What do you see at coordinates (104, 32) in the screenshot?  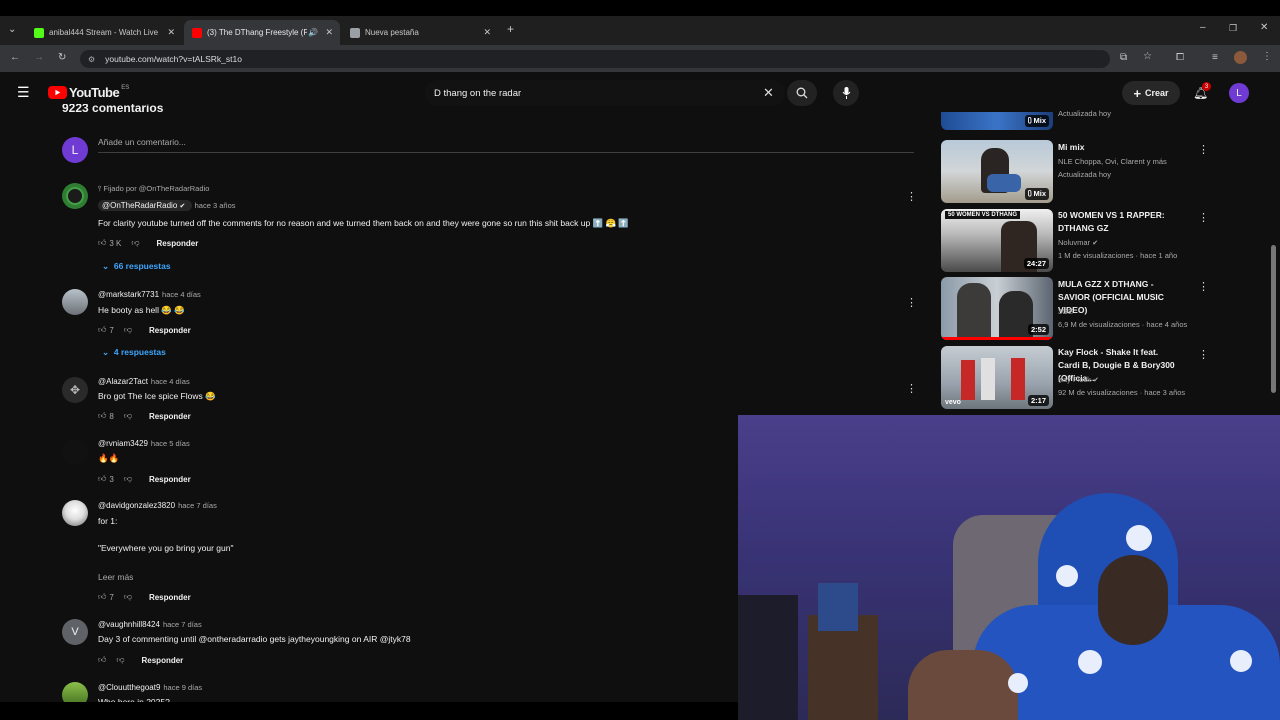 I see `tab-kick: anibal444 Stream - Watch Live ✕` at bounding box center [104, 32].